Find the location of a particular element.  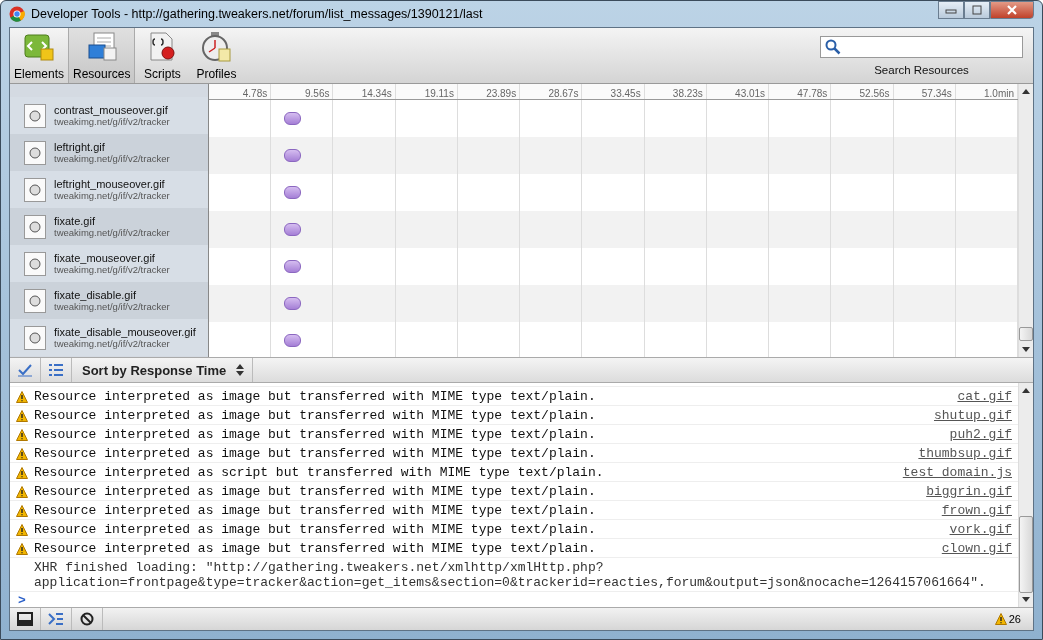

time-tick: 38.23s is located at coordinates (675, 91).